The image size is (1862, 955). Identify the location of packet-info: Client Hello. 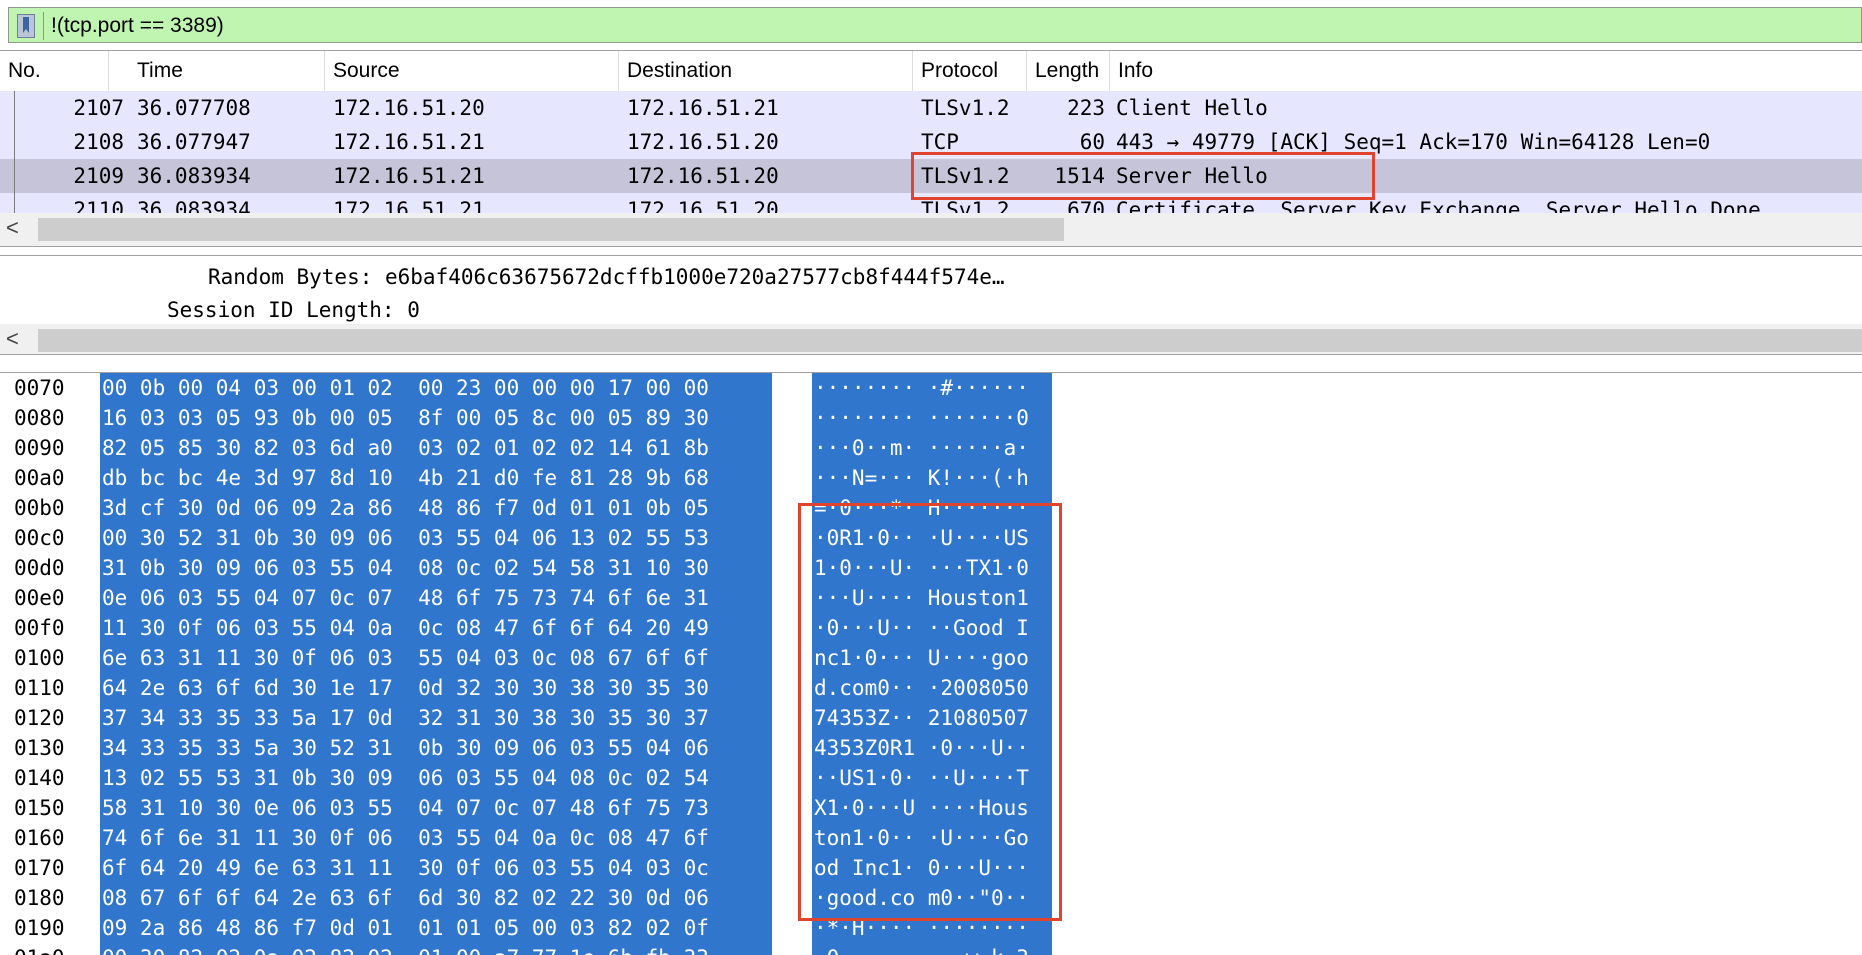
(1192, 108).